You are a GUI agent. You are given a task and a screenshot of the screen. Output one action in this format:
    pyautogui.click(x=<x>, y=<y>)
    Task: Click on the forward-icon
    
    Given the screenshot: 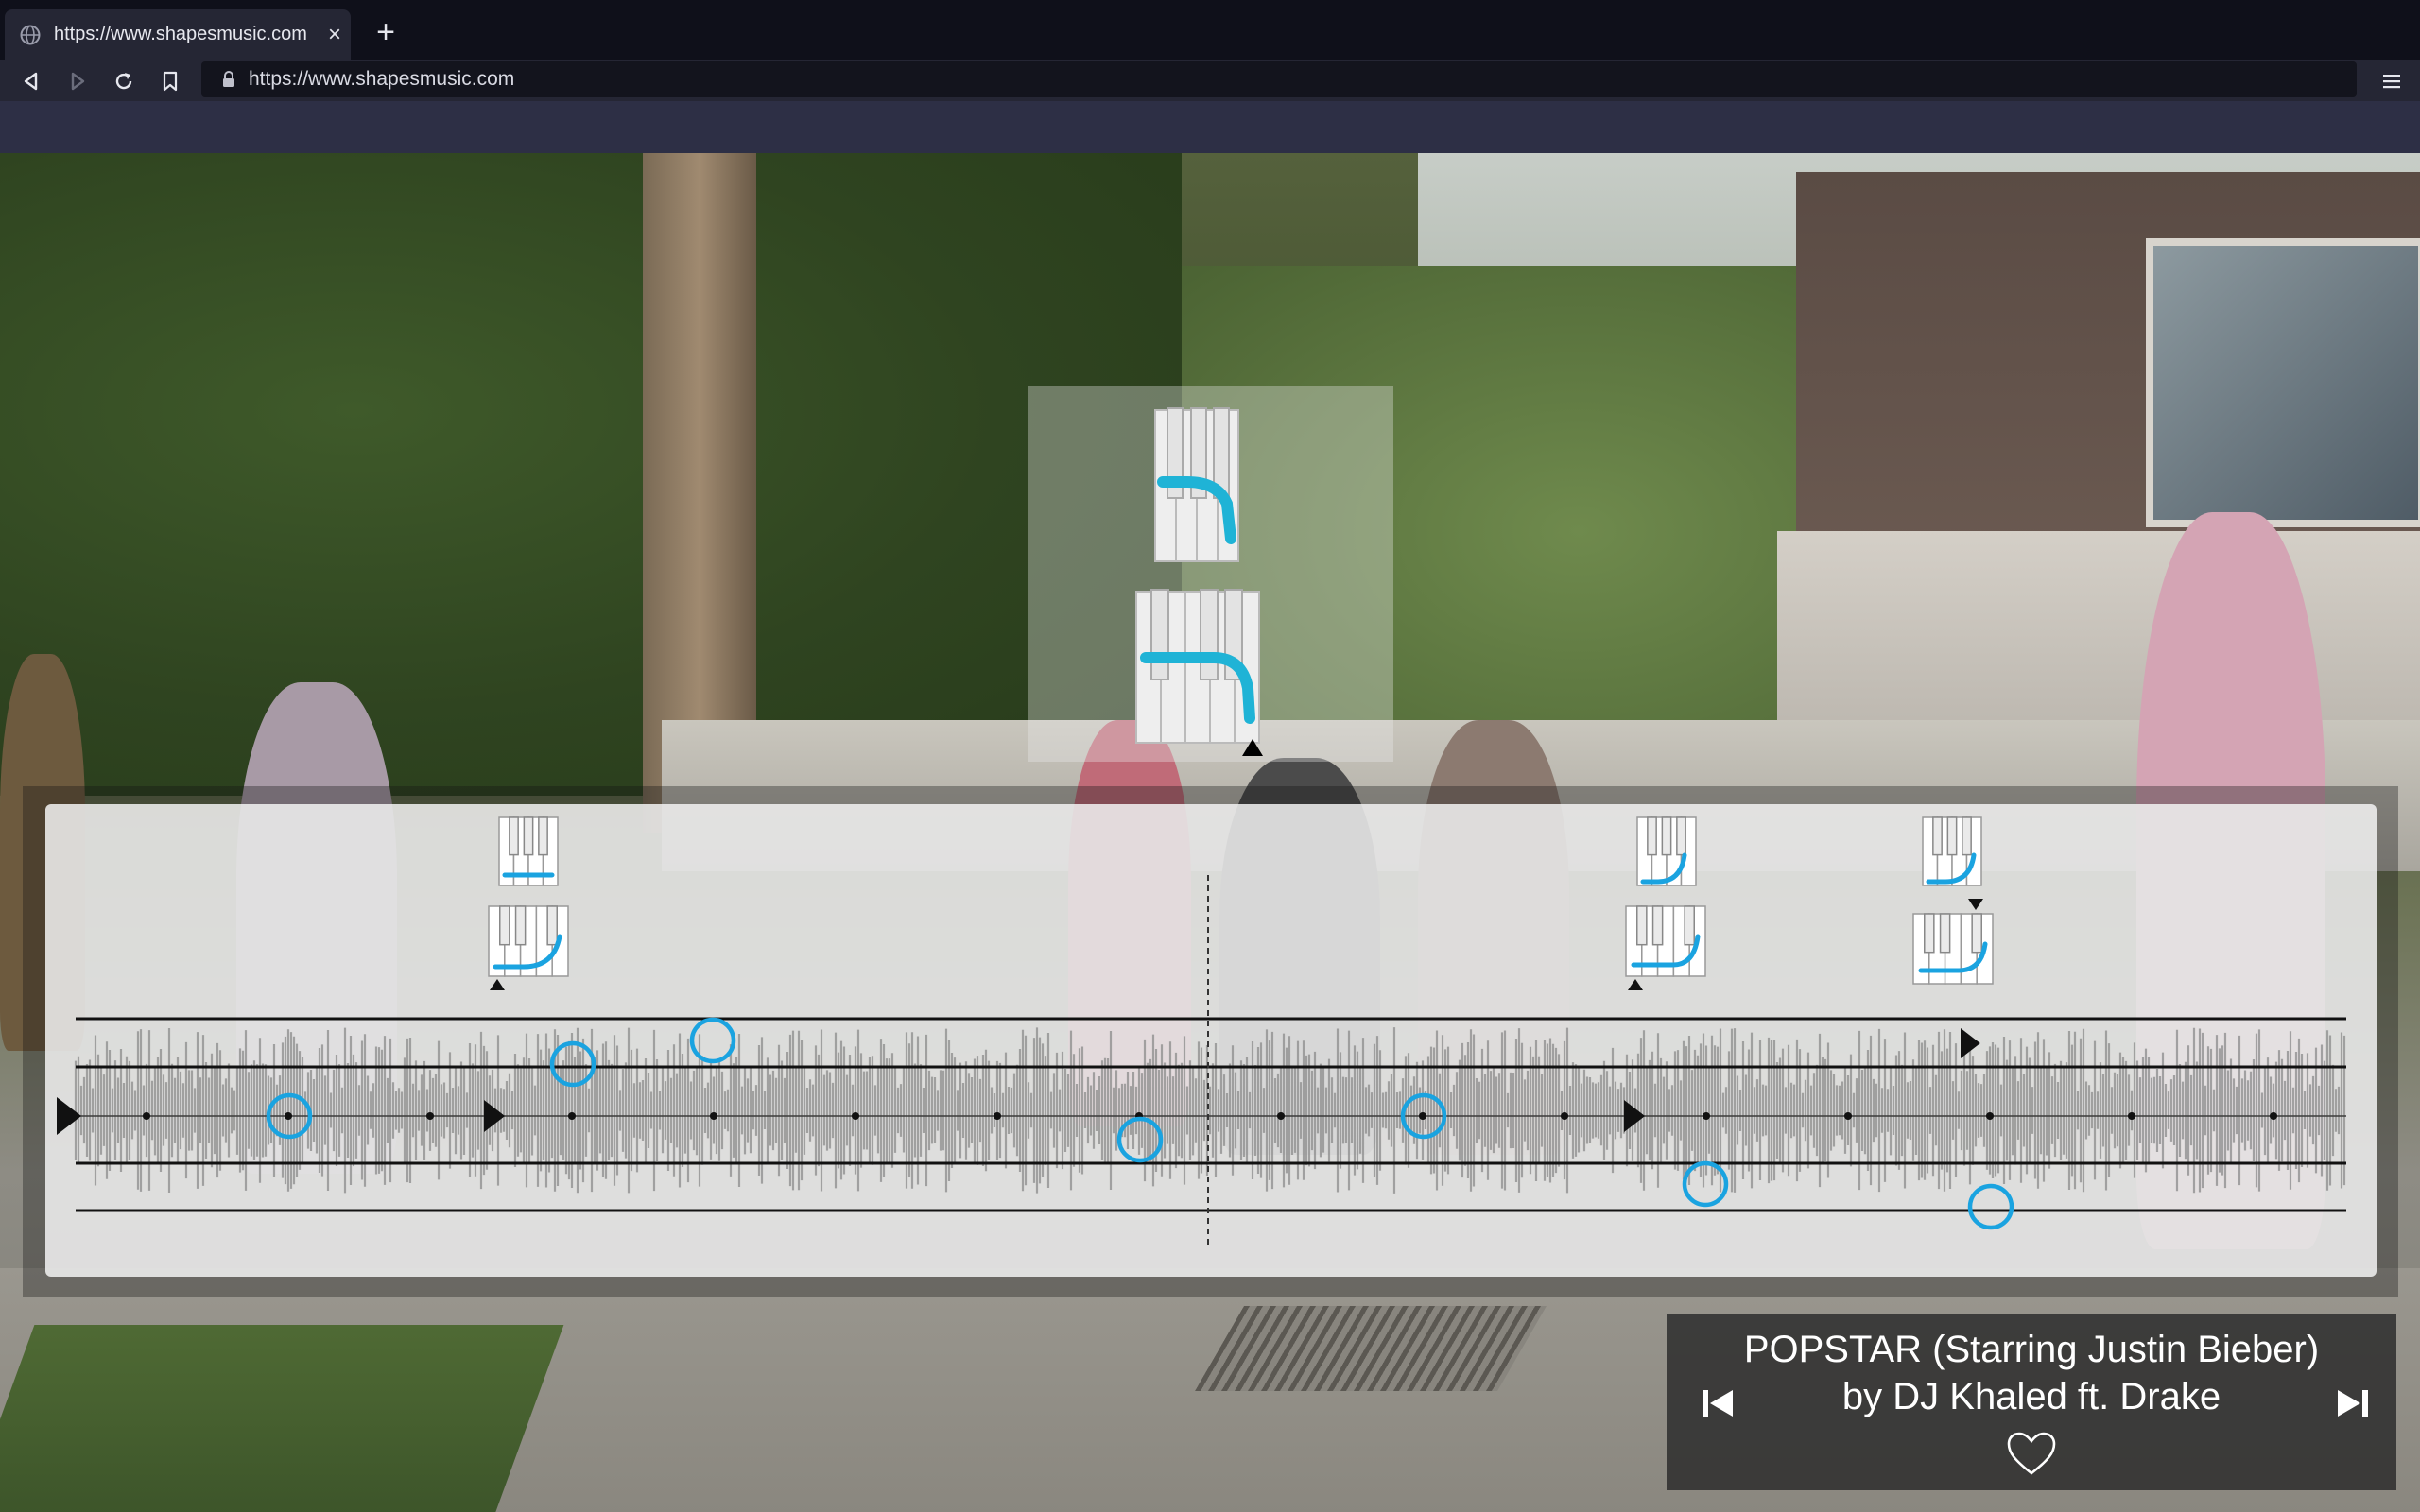 What is the action you would take?
    pyautogui.click(x=77, y=81)
    